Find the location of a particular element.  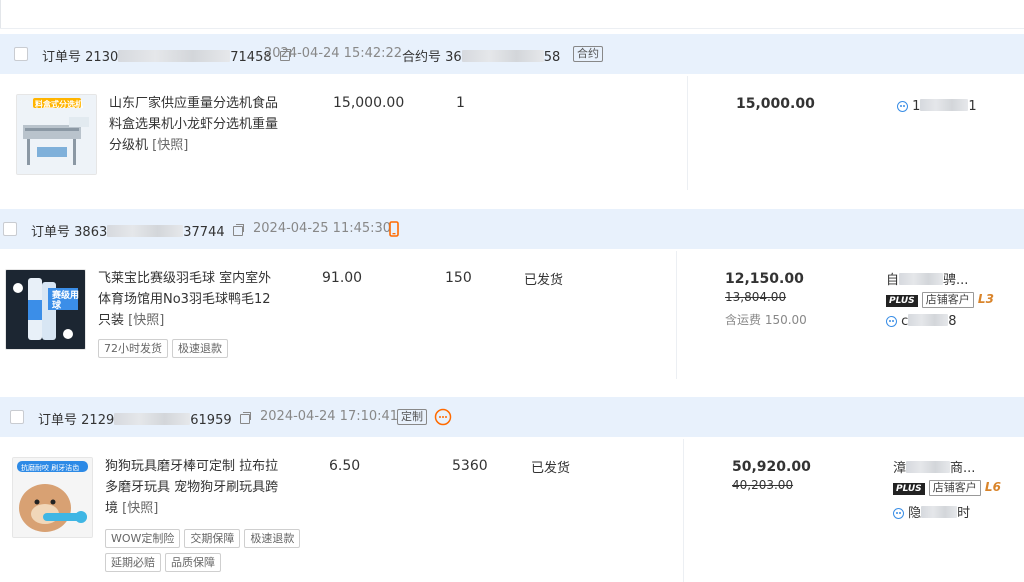

service-tag: 交期保障 is located at coordinates (212, 538).